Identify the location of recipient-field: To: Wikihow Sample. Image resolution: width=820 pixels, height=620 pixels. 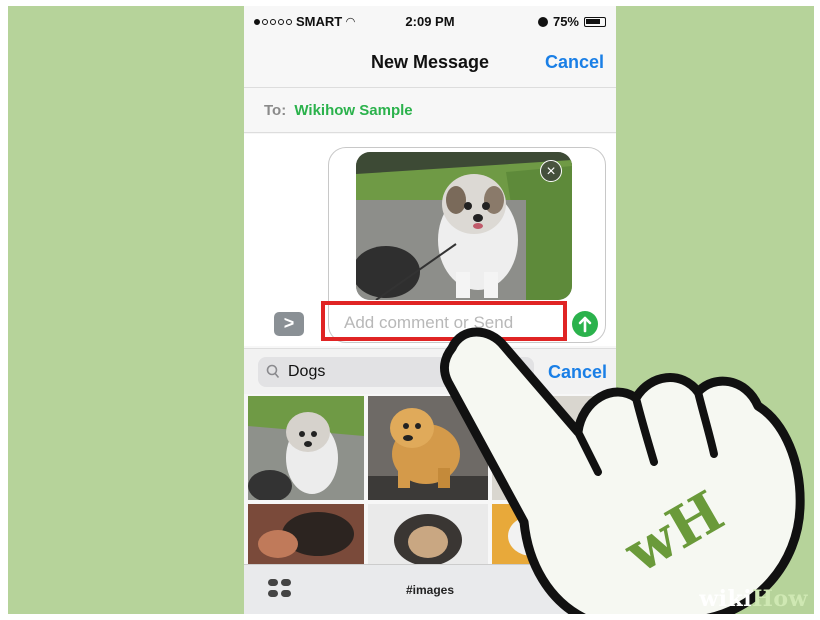
(430, 111).